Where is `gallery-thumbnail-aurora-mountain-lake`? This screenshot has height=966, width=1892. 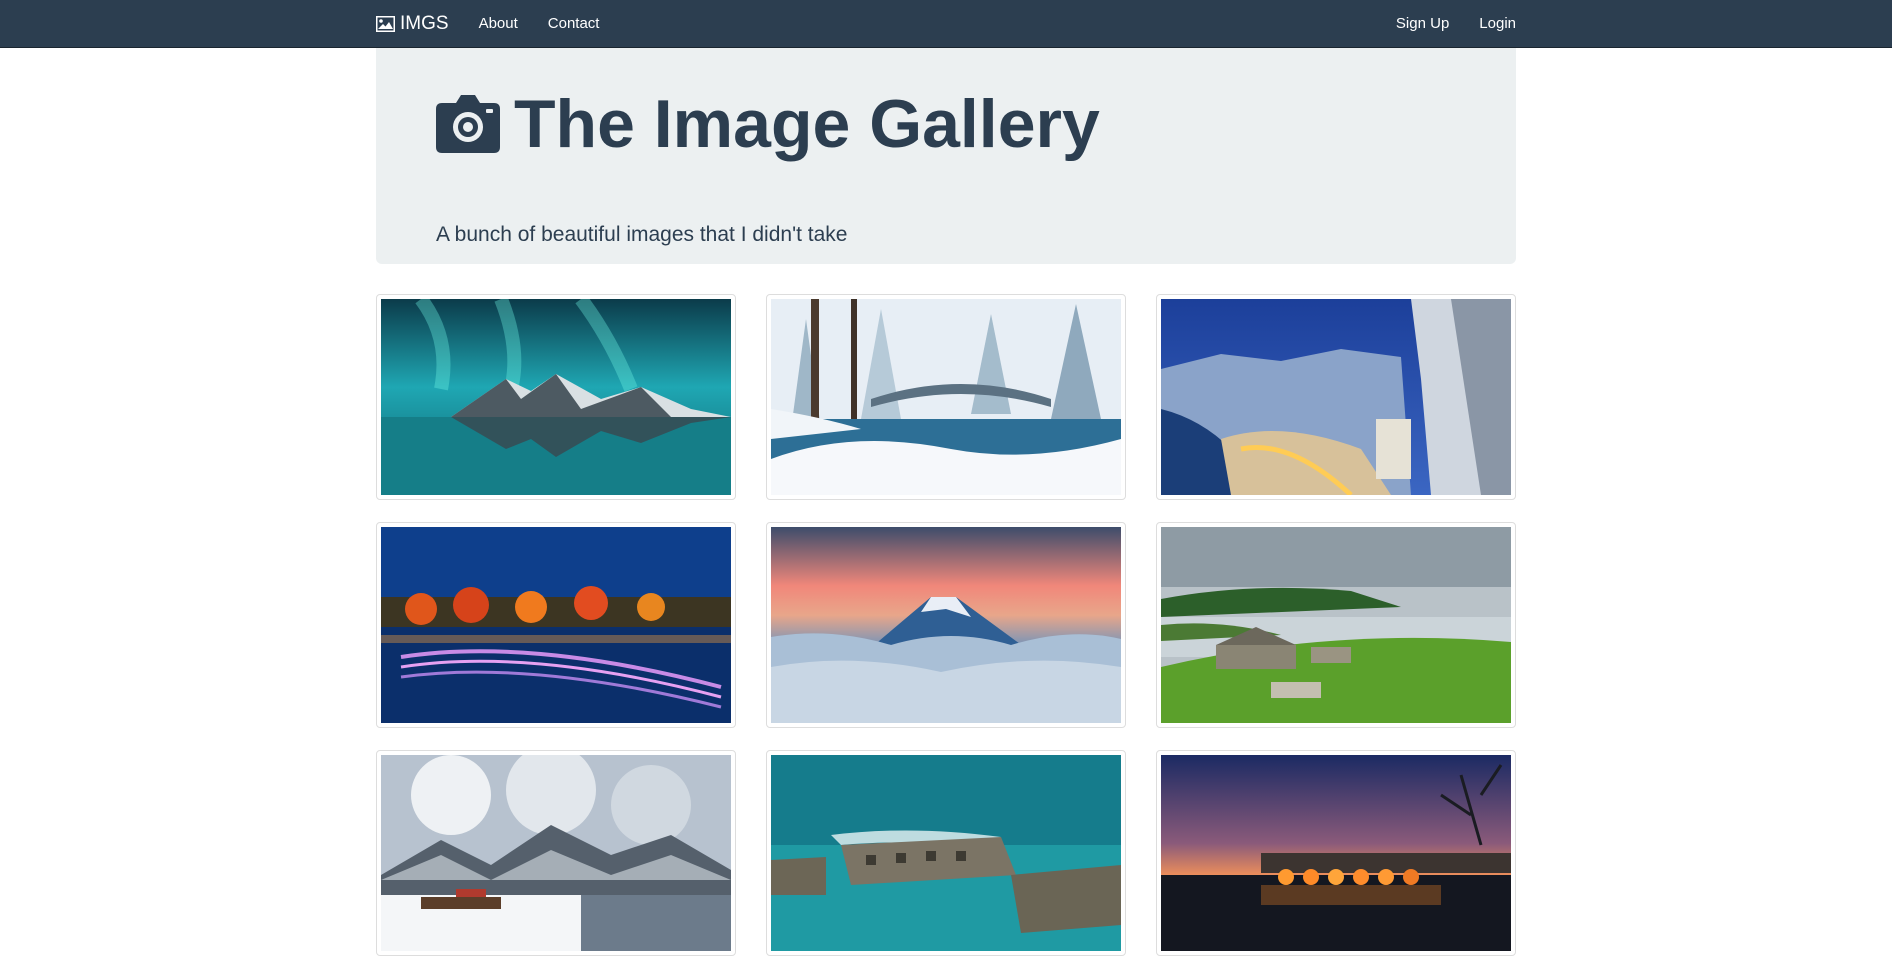 gallery-thumbnail-aurora-mountain-lake is located at coordinates (556, 397).